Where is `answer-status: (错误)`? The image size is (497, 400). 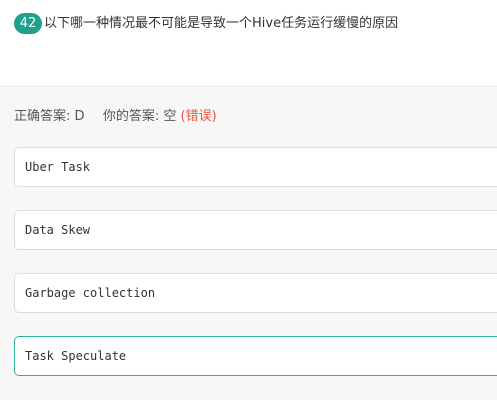 answer-status: (错误) is located at coordinates (198, 116).